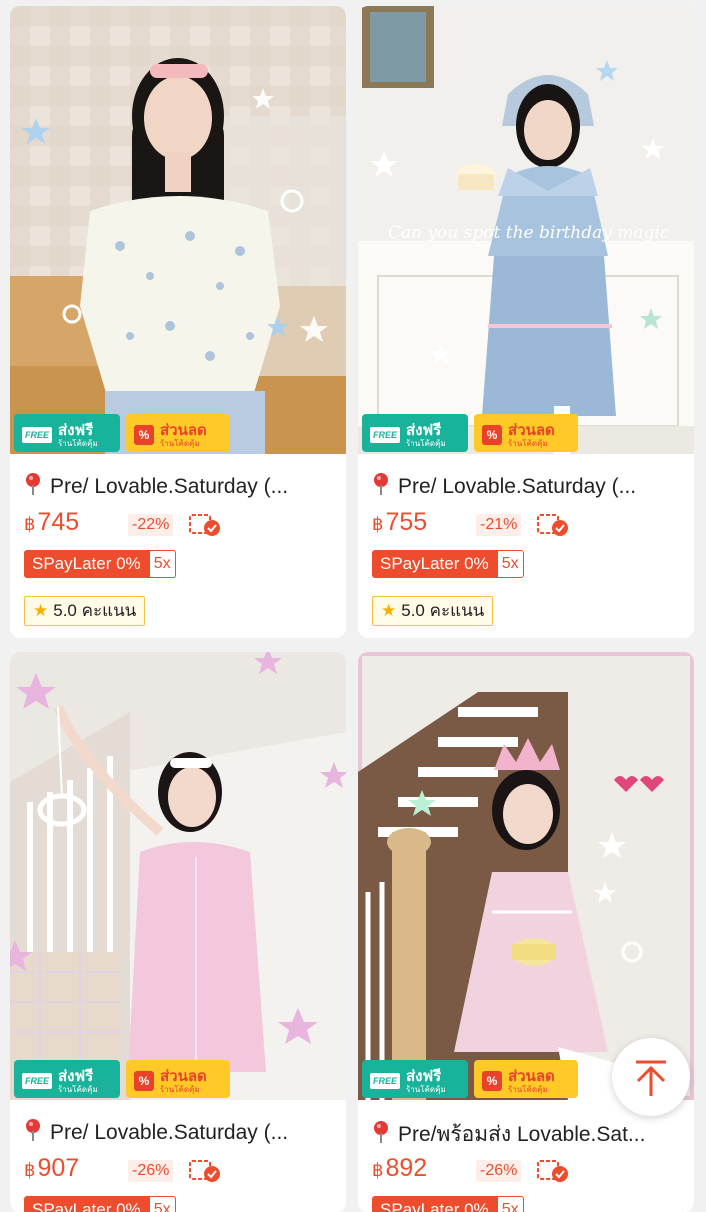 The height and width of the screenshot is (1212, 706). Describe the element at coordinates (529, 233) in the screenshot. I see `photo-caption: Can you spot the birthday magic` at that location.